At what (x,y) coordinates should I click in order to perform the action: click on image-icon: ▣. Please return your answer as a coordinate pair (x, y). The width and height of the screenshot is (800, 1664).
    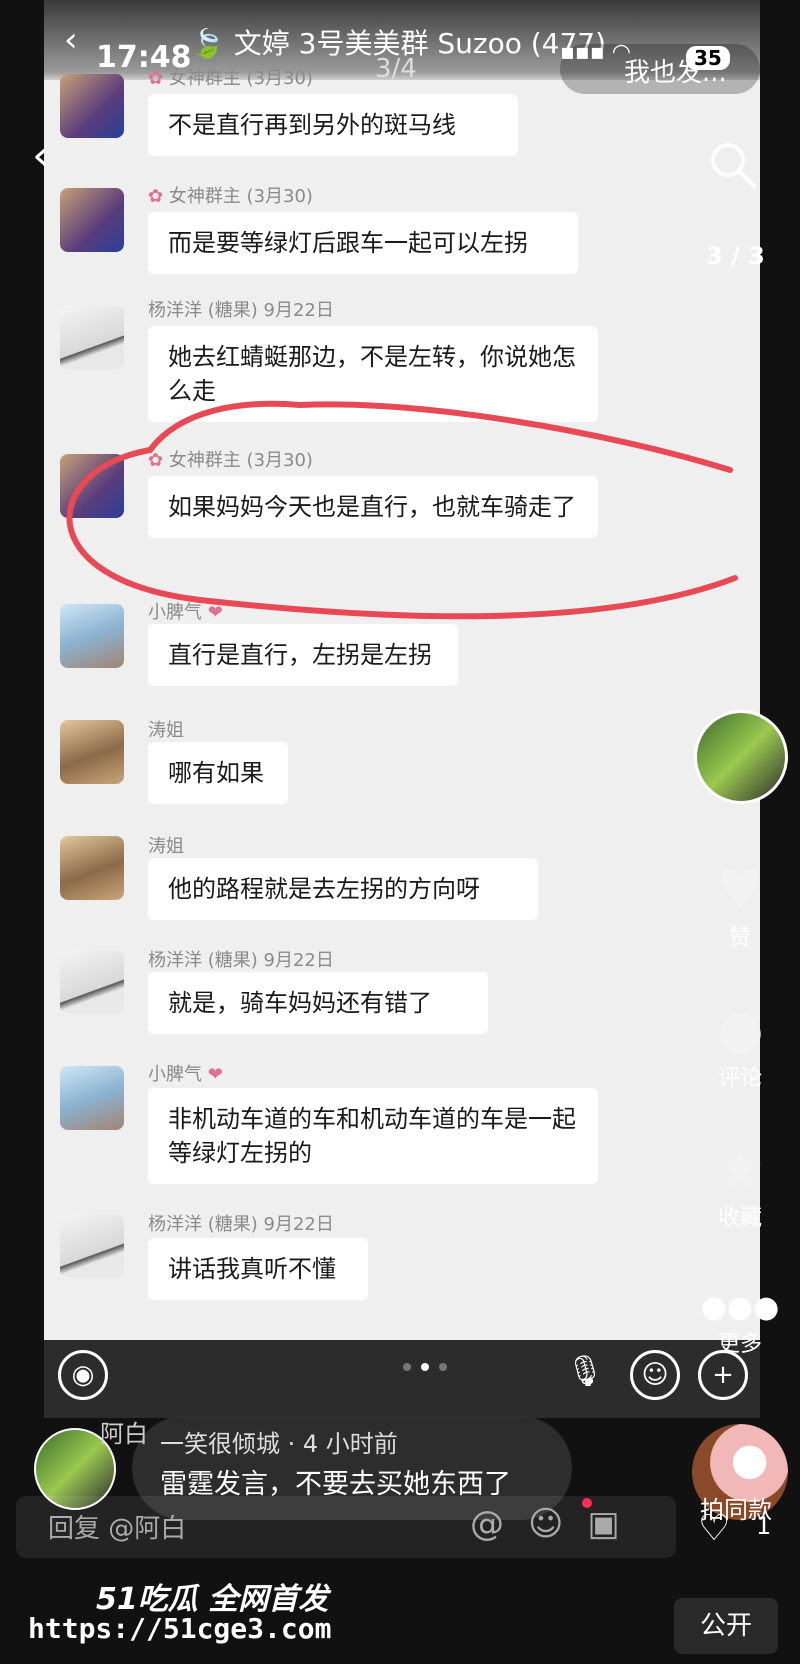
    Looking at the image, I should click on (615, 1524).